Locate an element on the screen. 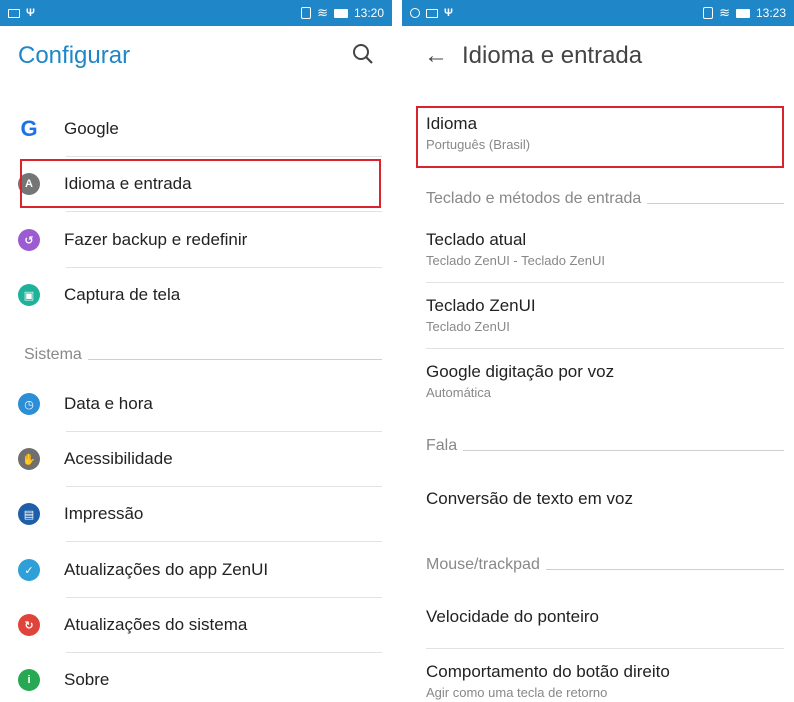 The width and height of the screenshot is (794, 702). backup-icon: ↺ is located at coordinates (29, 240).